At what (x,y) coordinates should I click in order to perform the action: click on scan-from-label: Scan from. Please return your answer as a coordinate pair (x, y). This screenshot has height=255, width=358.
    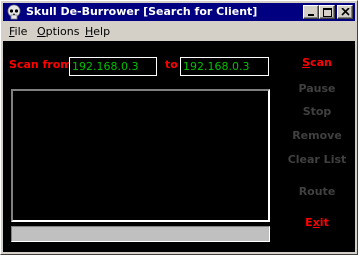
    Looking at the image, I should click on (40, 64).